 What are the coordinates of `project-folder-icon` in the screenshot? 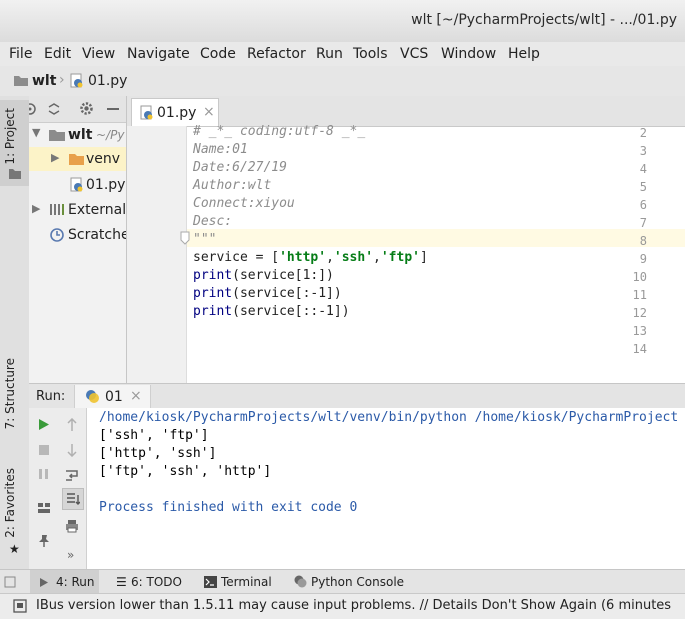 It's located at (15, 174).